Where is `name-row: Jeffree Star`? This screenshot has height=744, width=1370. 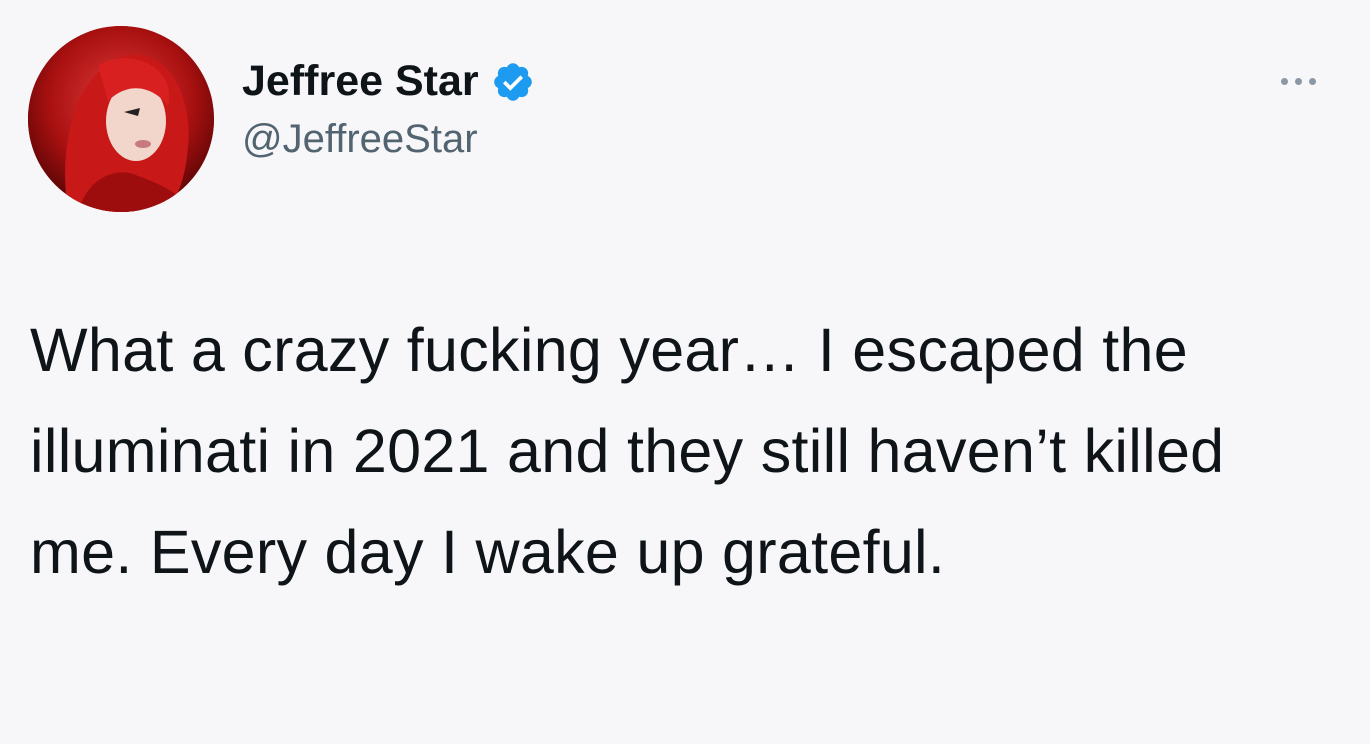
name-row: Jeffree Star is located at coordinates (388, 81).